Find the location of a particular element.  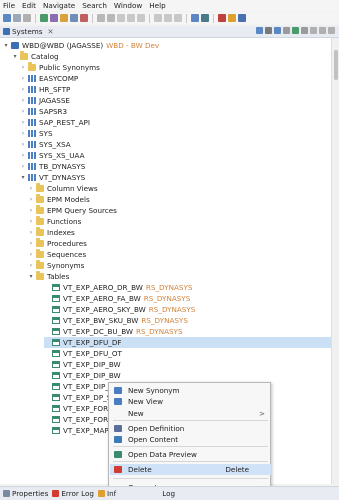

maximize-icon is located at coordinates (331, 30).